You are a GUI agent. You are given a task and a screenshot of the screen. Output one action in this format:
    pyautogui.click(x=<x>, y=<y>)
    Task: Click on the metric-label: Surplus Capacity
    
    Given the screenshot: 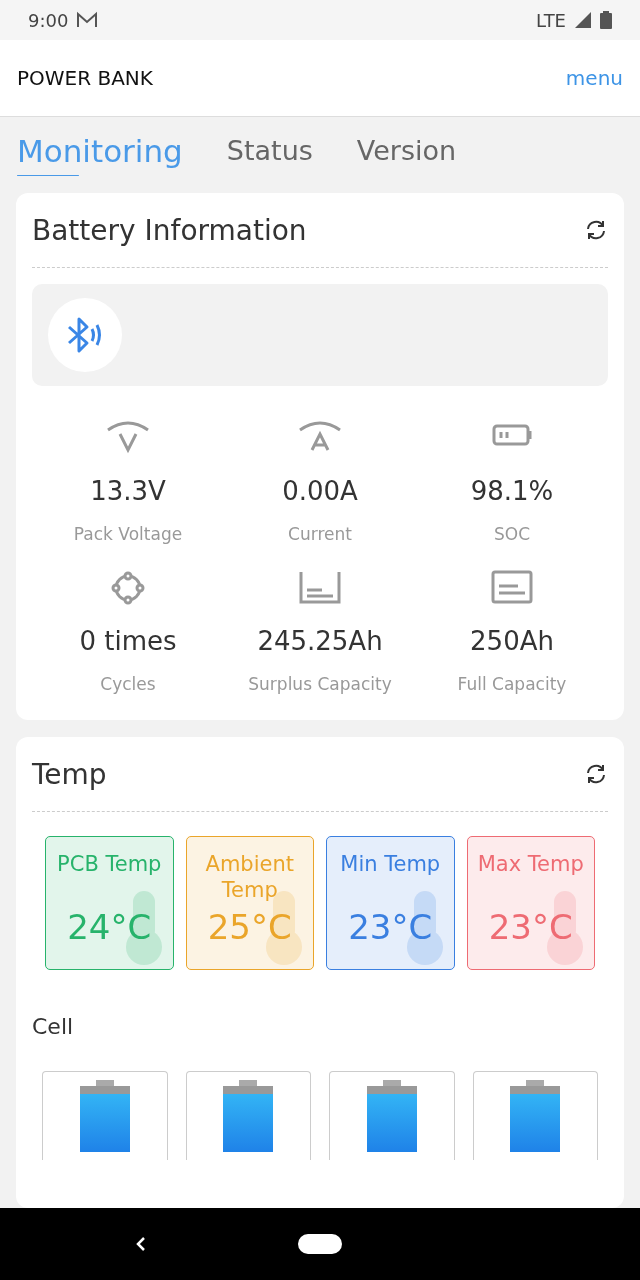 What is the action you would take?
    pyautogui.click(x=320, y=684)
    